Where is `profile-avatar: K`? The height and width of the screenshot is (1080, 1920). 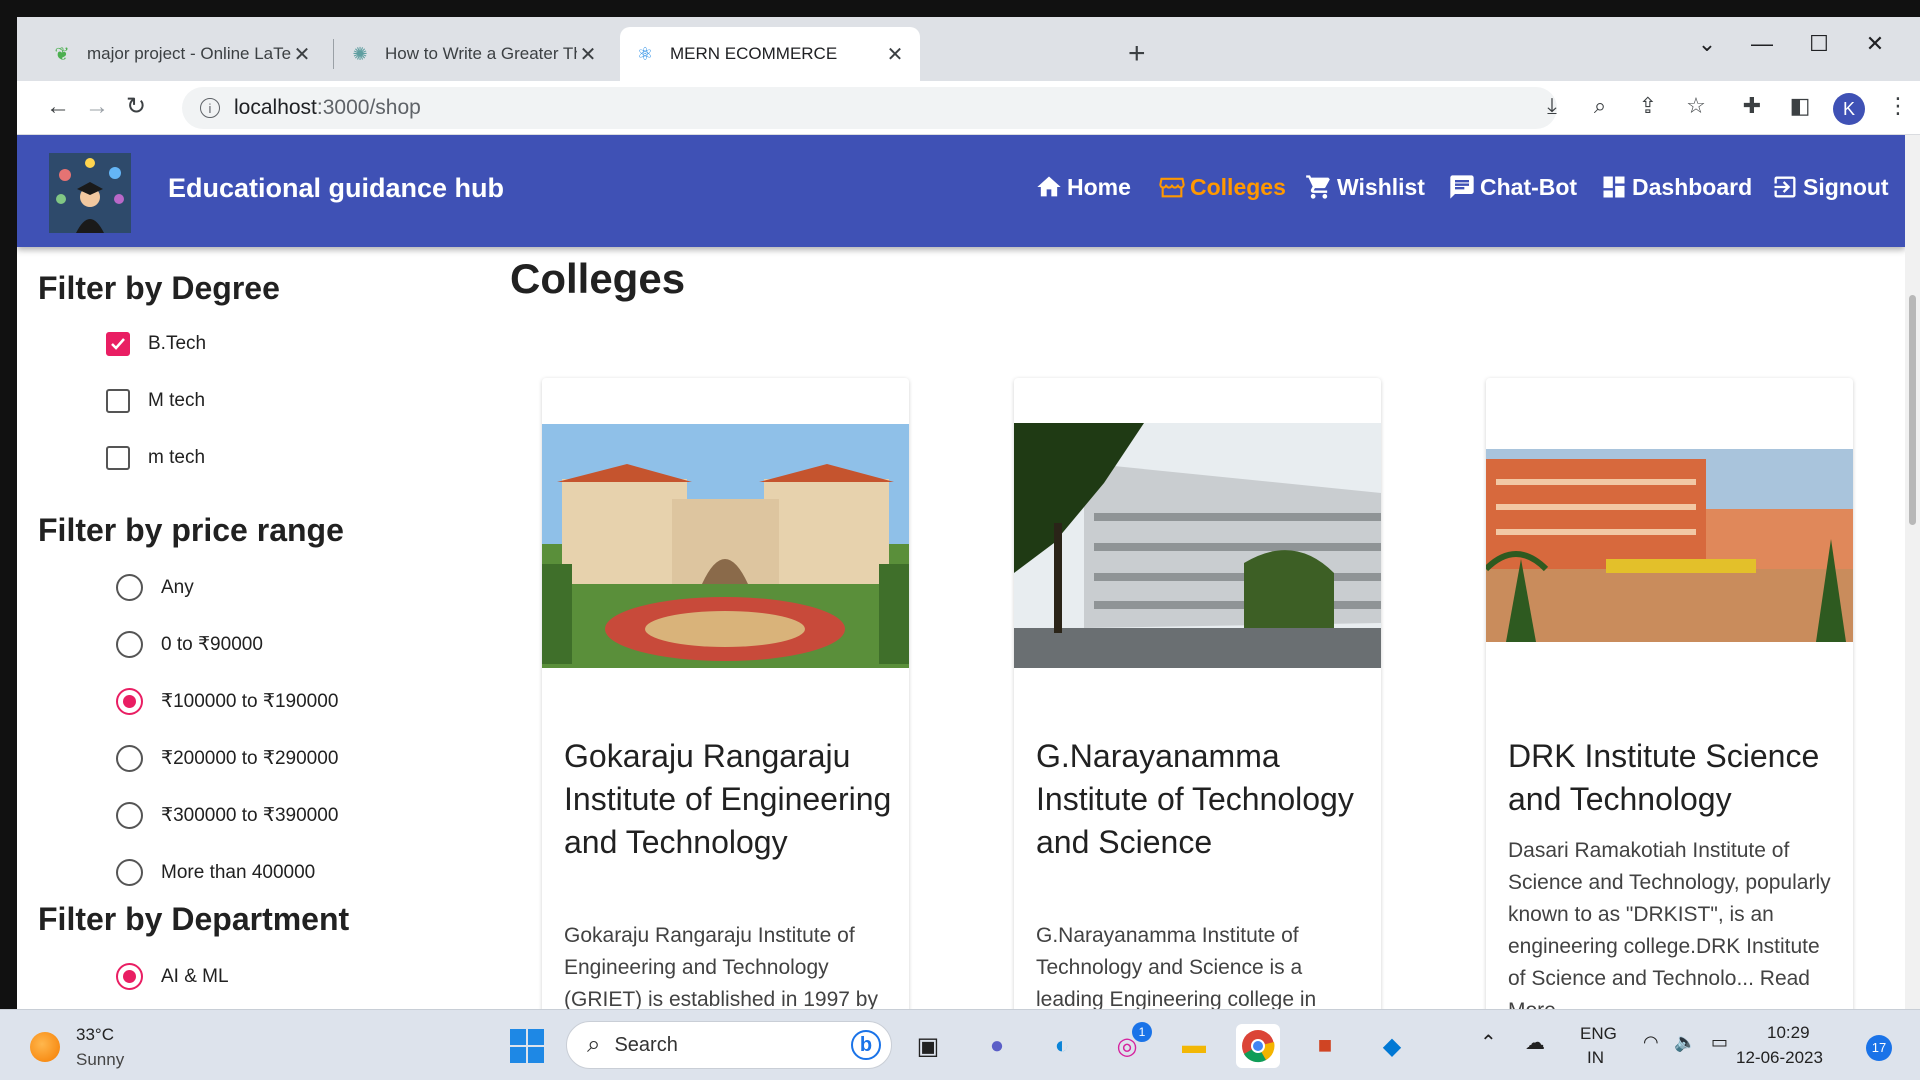 profile-avatar: K is located at coordinates (1849, 109).